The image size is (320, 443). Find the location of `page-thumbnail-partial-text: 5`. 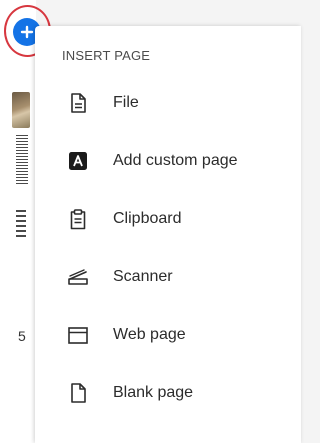

page-thumbnail-partial-text: 5 is located at coordinates (22, 336).